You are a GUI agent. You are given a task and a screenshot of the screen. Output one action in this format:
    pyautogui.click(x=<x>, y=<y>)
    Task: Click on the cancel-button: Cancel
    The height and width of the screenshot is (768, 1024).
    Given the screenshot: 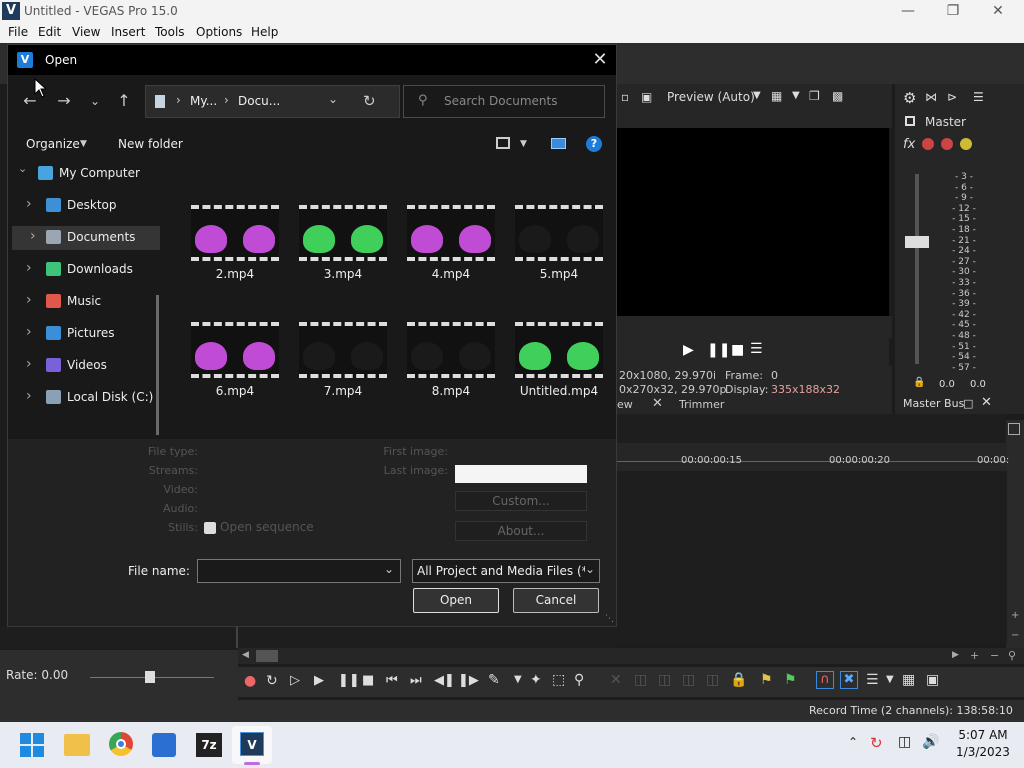 What is the action you would take?
    pyautogui.click(x=556, y=600)
    